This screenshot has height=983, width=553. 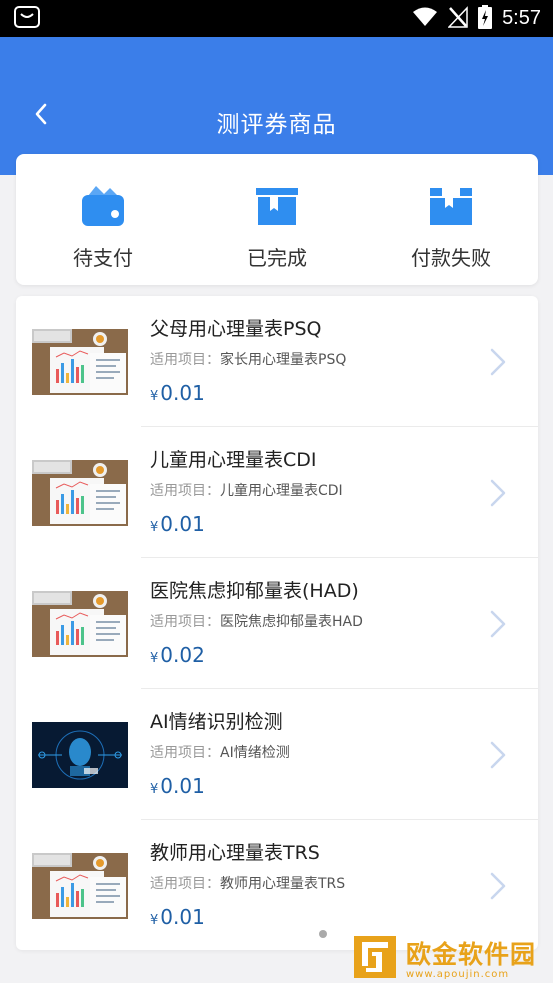 I want to click on list-item: 教师用心理量表TRS 适用项目：教师用心理量表TRS ¥0.01, so click(x=277, y=885).